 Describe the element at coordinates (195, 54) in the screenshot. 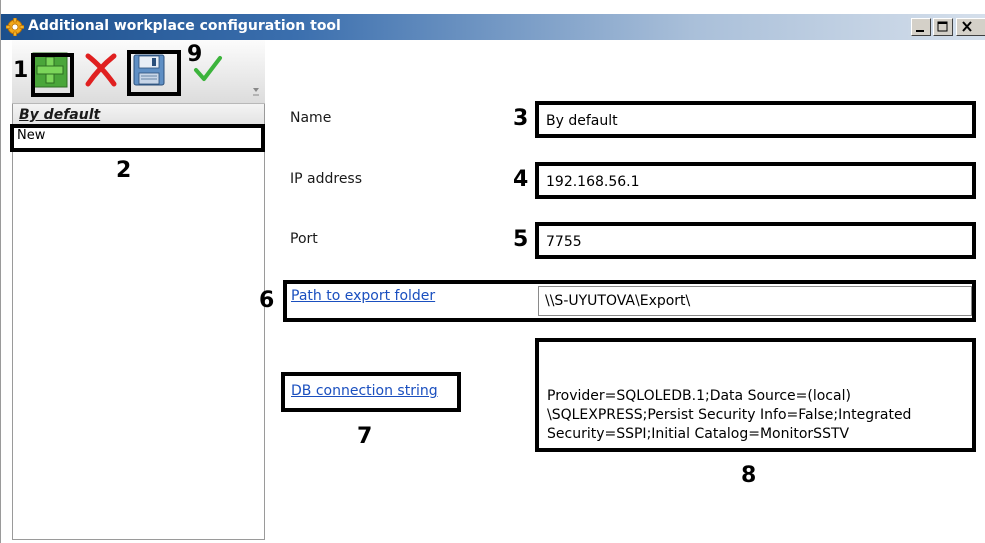

I see `marker-9: 9` at that location.